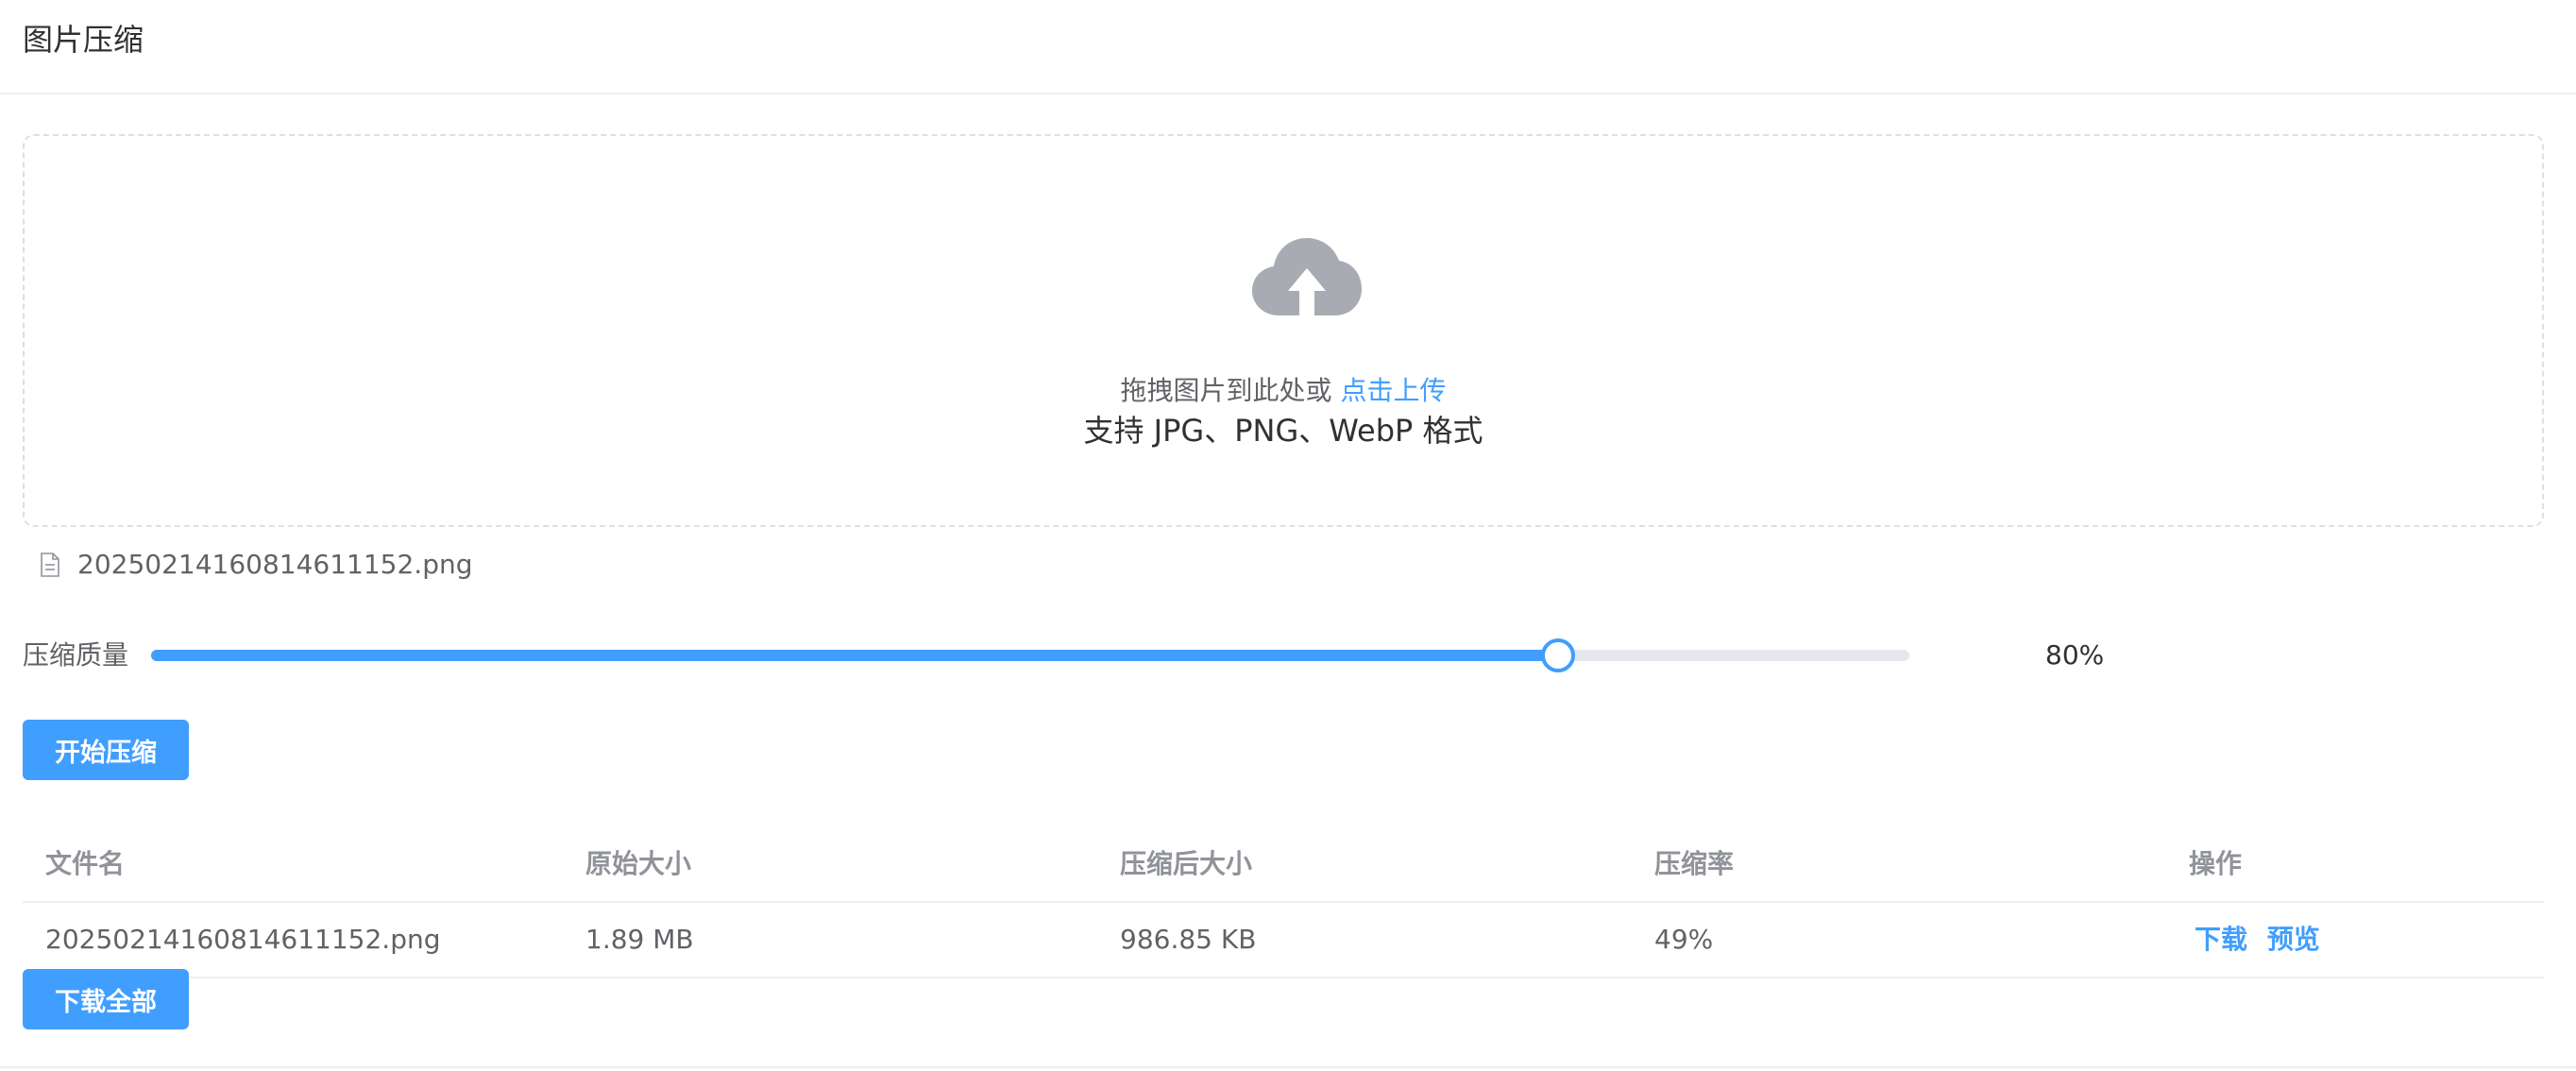 The height and width of the screenshot is (1071, 2576). What do you see at coordinates (50, 564) in the screenshot?
I see `document-icon` at bounding box center [50, 564].